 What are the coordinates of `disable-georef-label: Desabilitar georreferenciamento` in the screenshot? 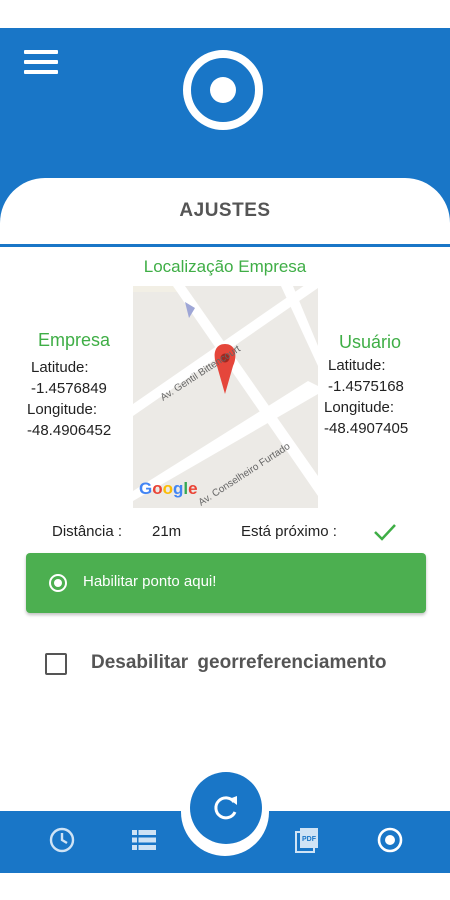 It's located at (238, 663).